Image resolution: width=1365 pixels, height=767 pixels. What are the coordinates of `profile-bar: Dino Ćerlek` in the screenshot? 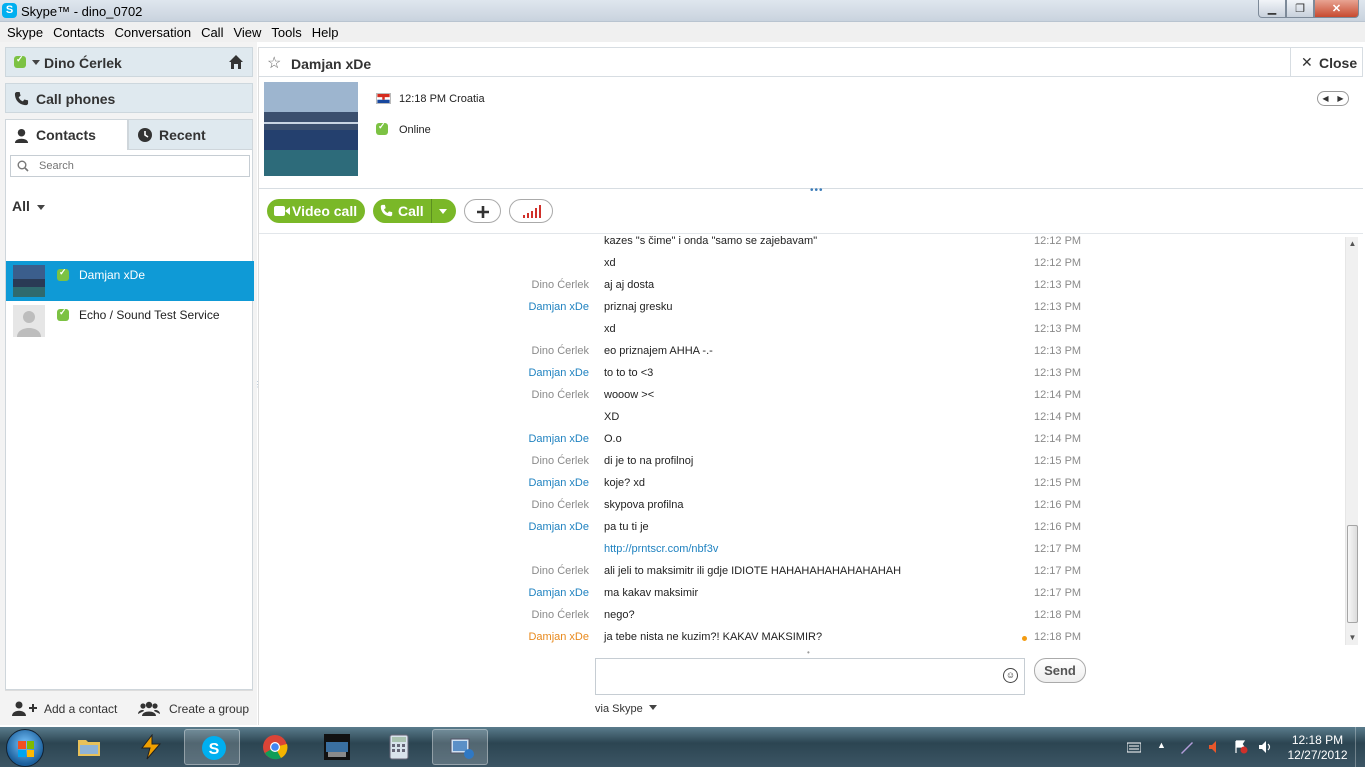 It's located at (129, 62).